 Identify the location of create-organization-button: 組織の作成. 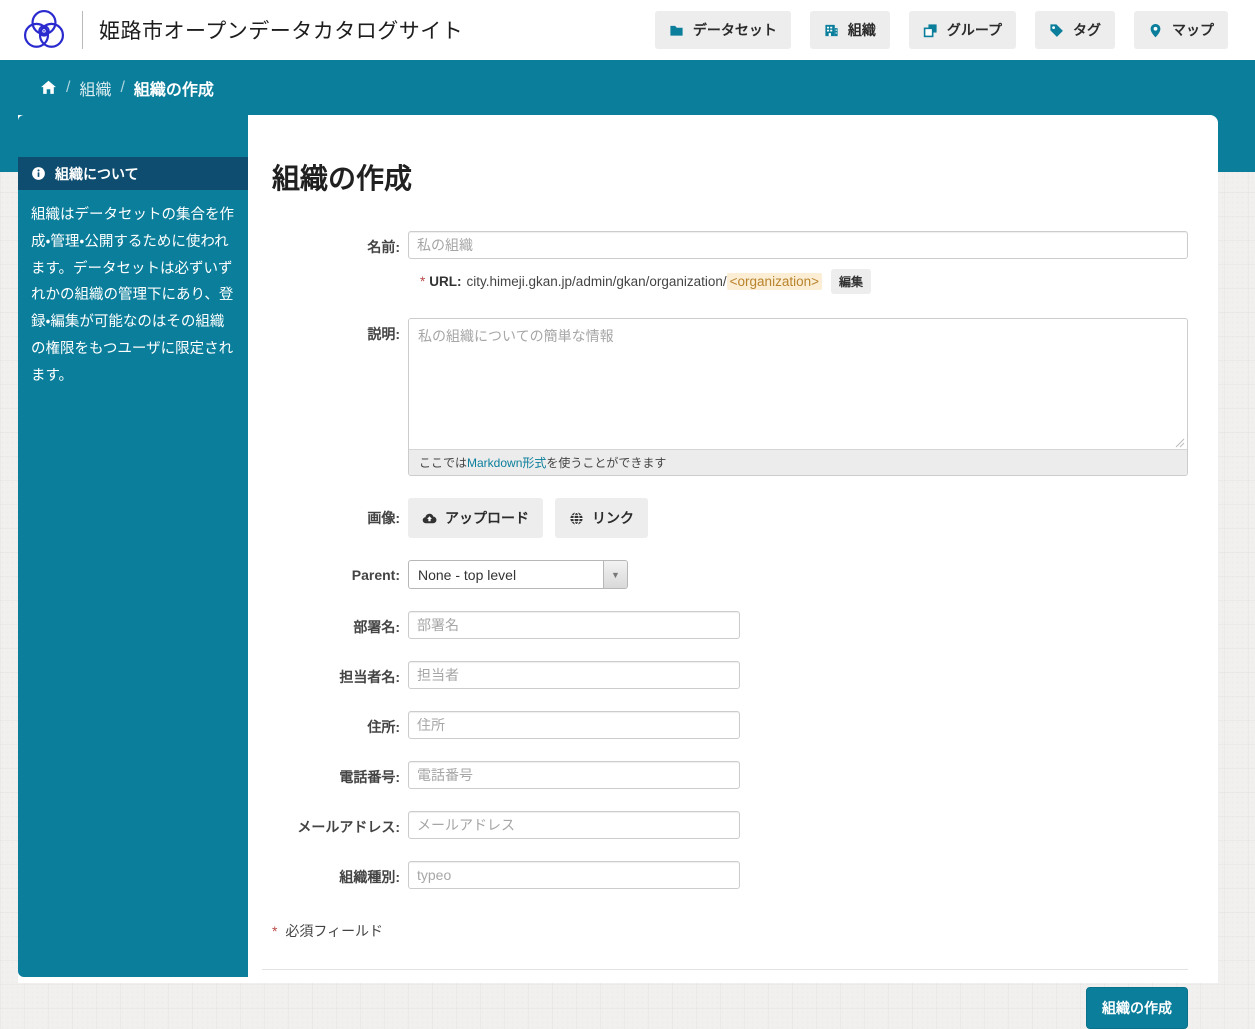
(1137, 1008).